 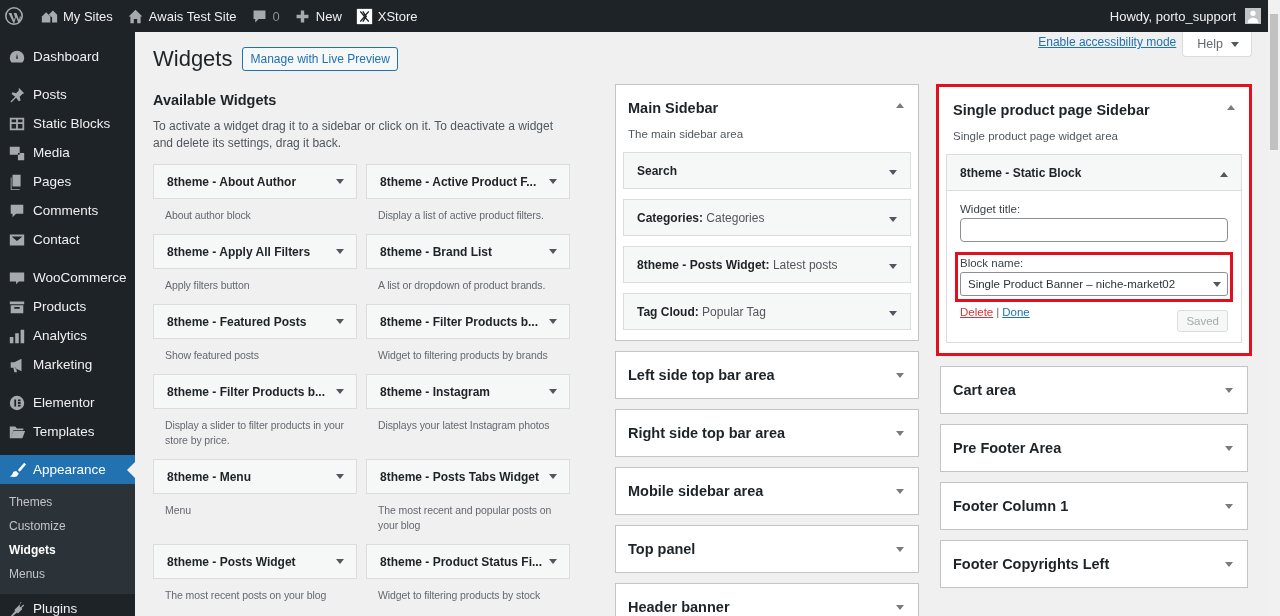 What do you see at coordinates (67, 56) in the screenshot?
I see `menu-item: Dashboard` at bounding box center [67, 56].